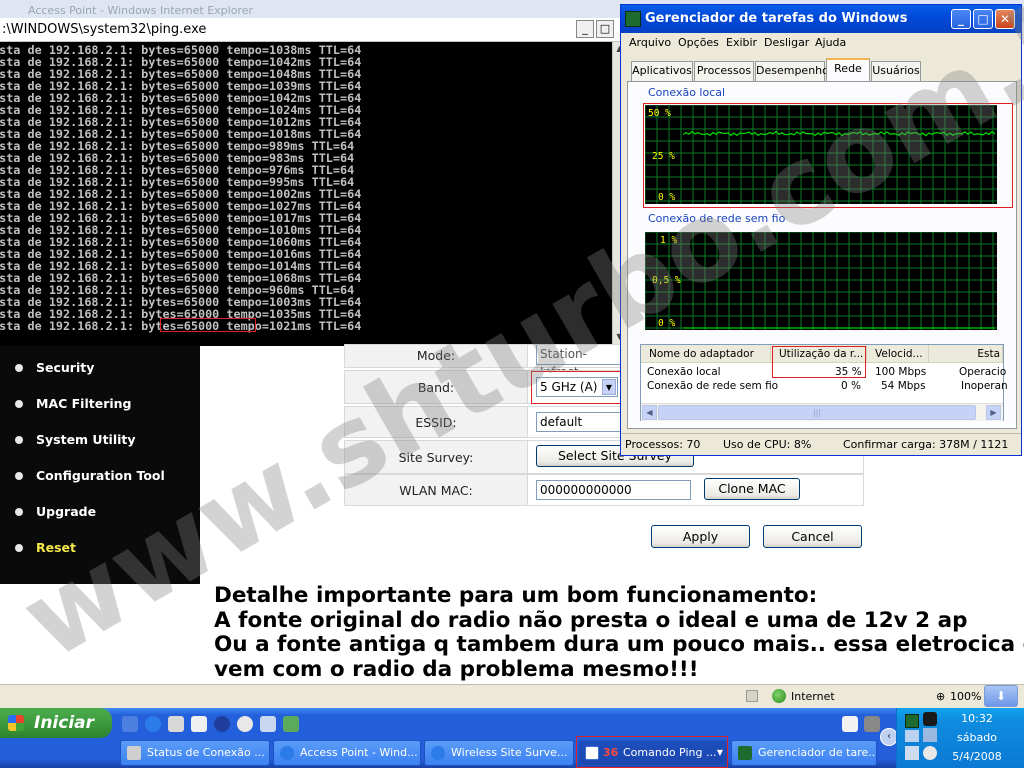 The image size is (1024, 768). Describe the element at coordinates (792, 71) in the screenshot. I see `tab-desempenho: Desempenho` at that location.